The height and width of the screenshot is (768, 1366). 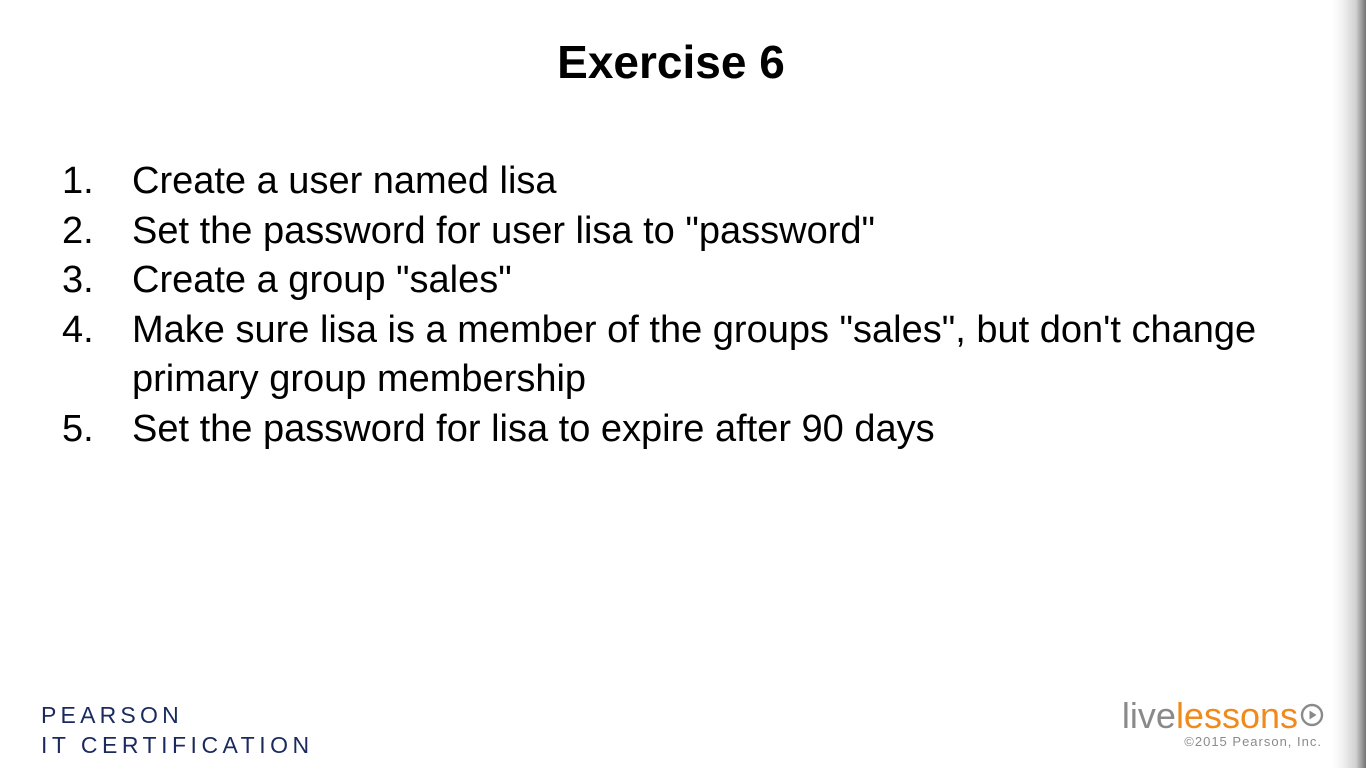 I want to click on list-item-number: 3., so click(x=78, y=280).